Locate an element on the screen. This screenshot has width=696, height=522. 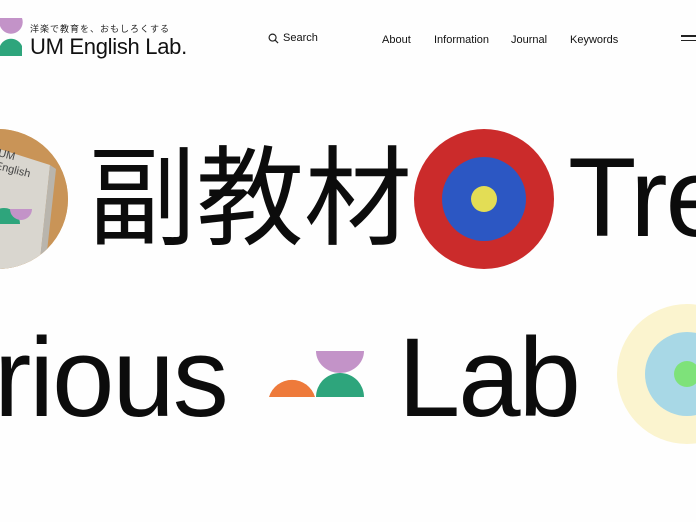
nav-about: About is located at coordinates (396, 40).